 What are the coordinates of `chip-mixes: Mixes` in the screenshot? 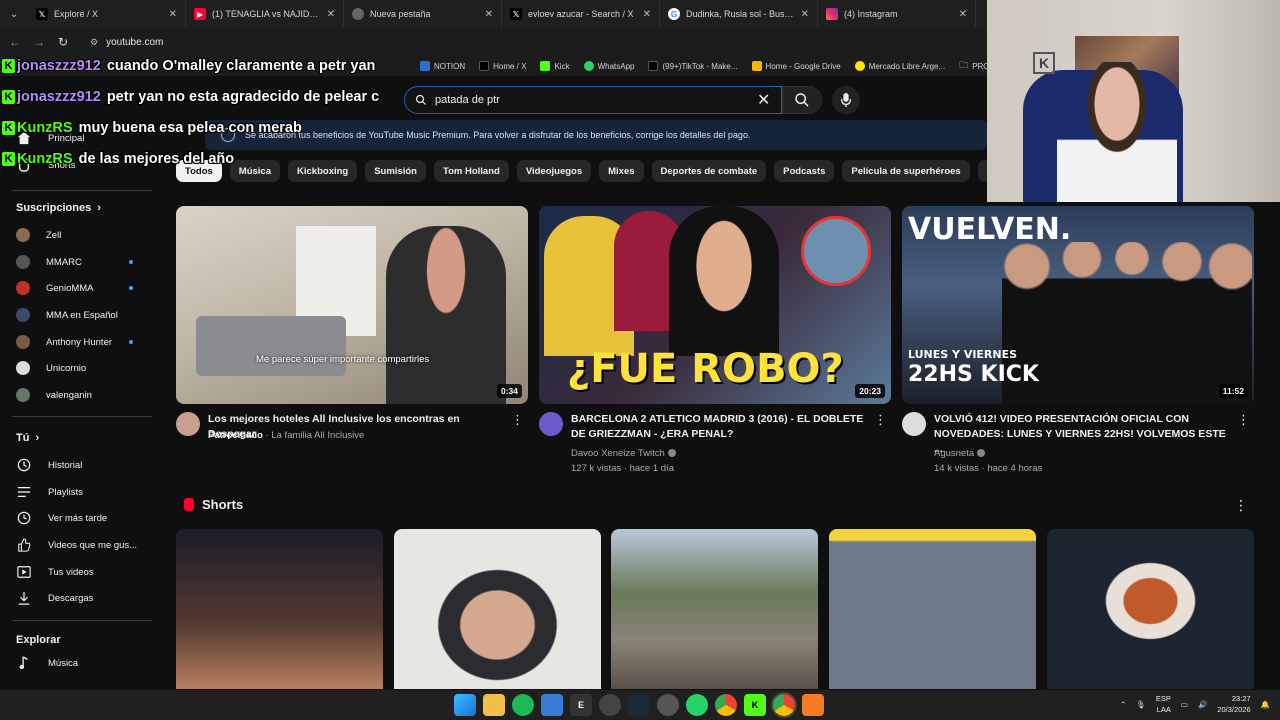 It's located at (621, 171).